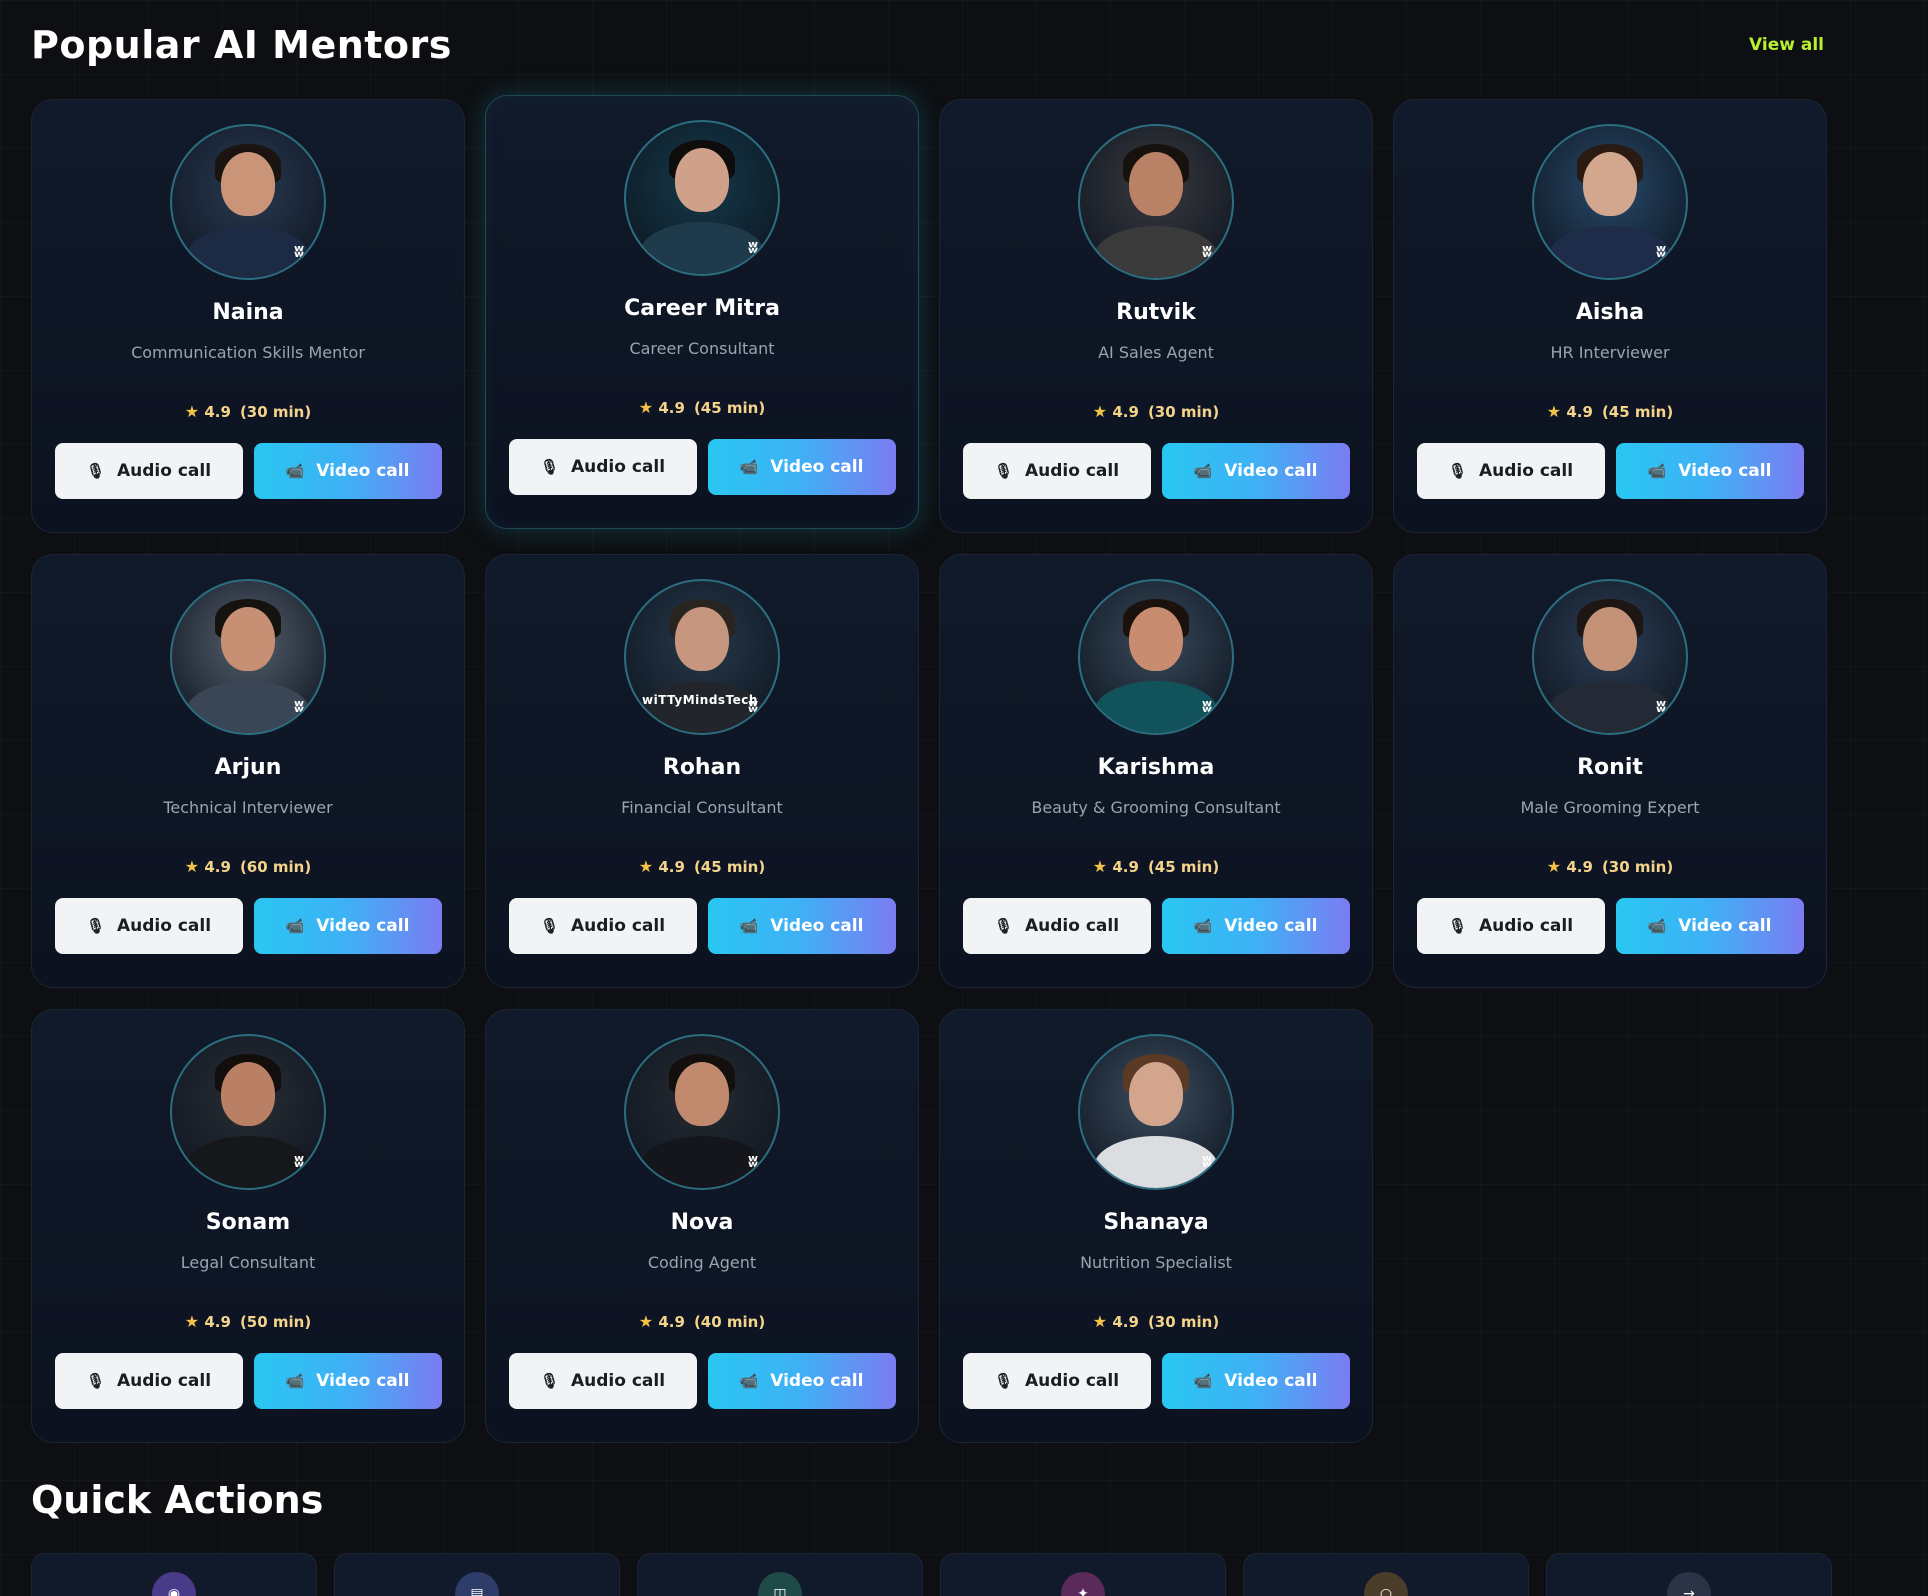  I want to click on quick-action-card: ✦, so click(1083, 1574).